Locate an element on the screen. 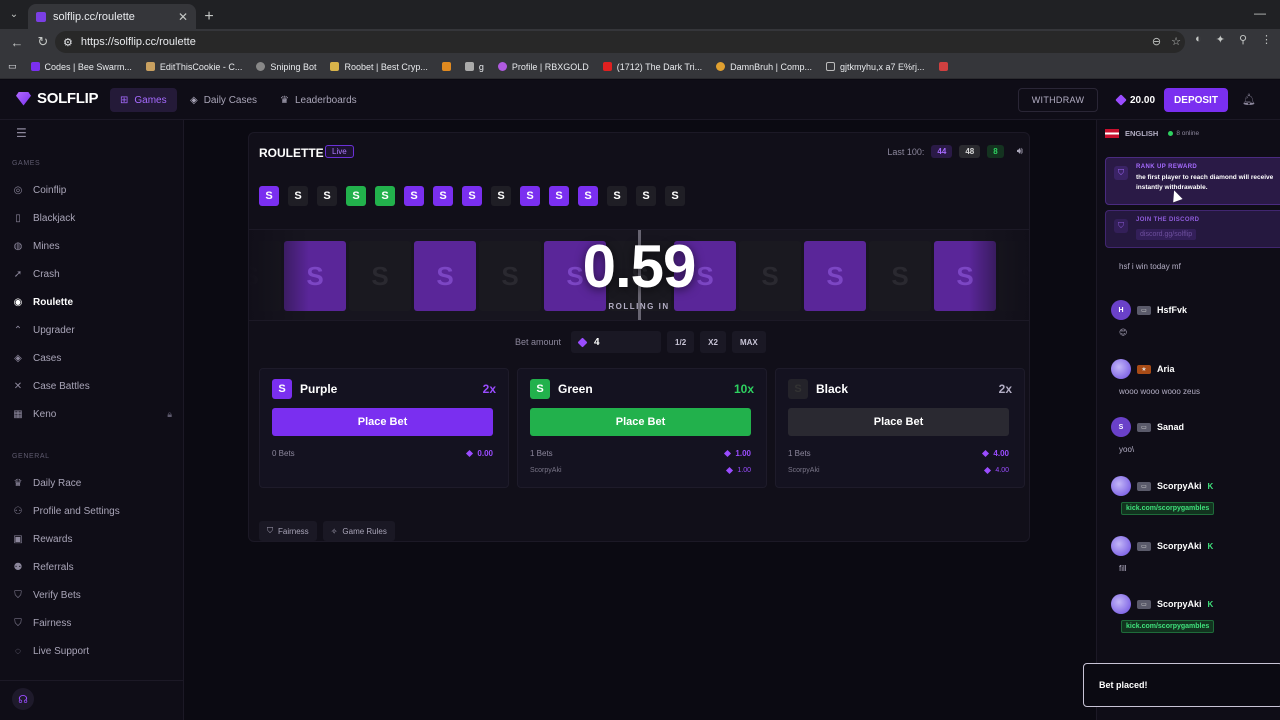  chat-bubble-icon: ◌ is located at coordinates (18, 651).